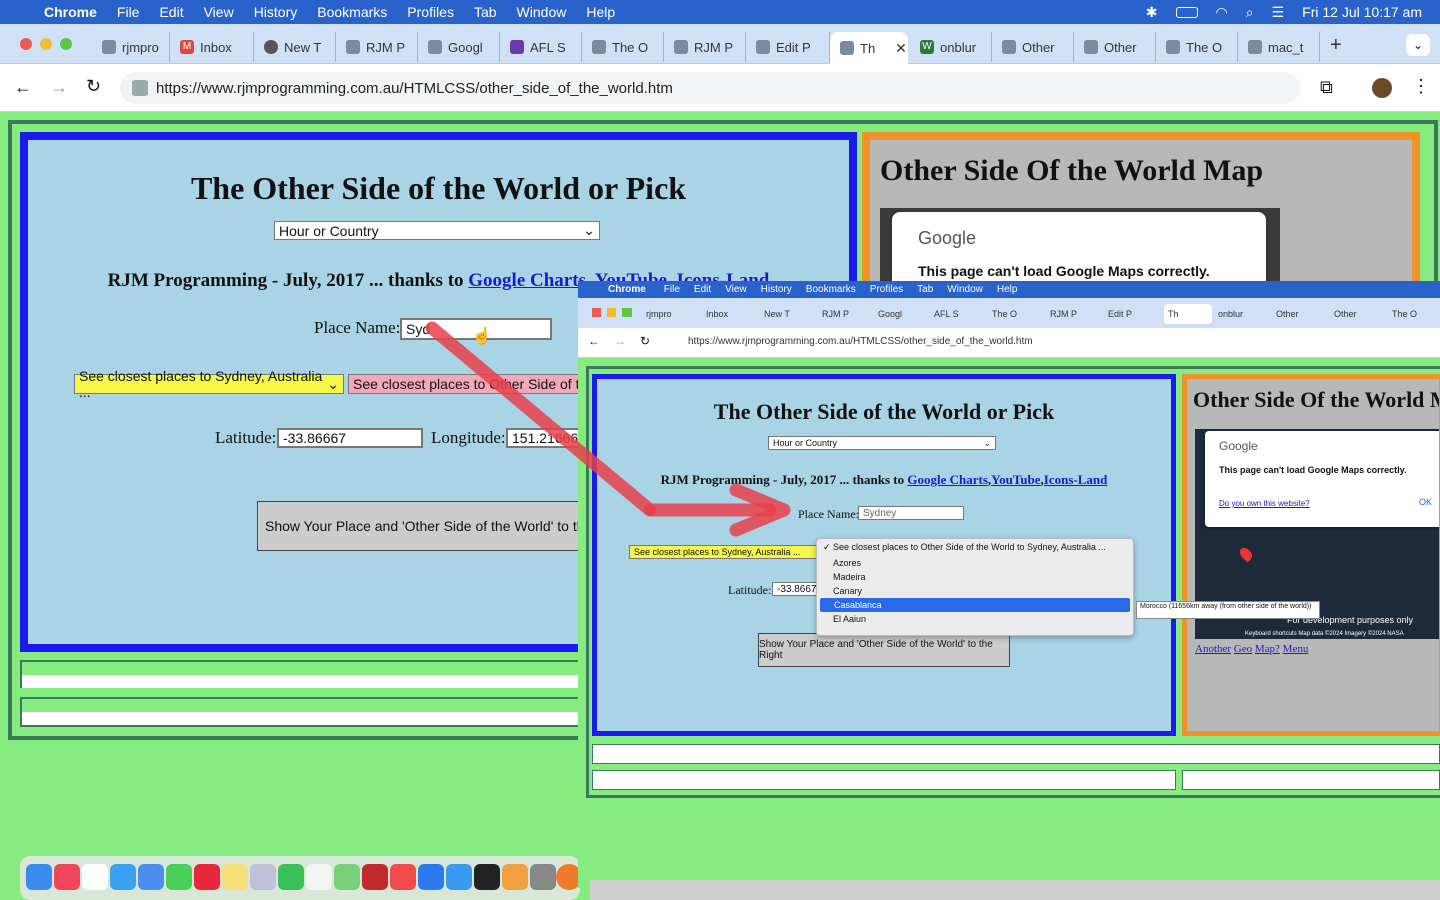 The width and height of the screenshot is (1440, 900). Describe the element at coordinates (66, 44) in the screenshot. I see `zoom-window-button` at that location.